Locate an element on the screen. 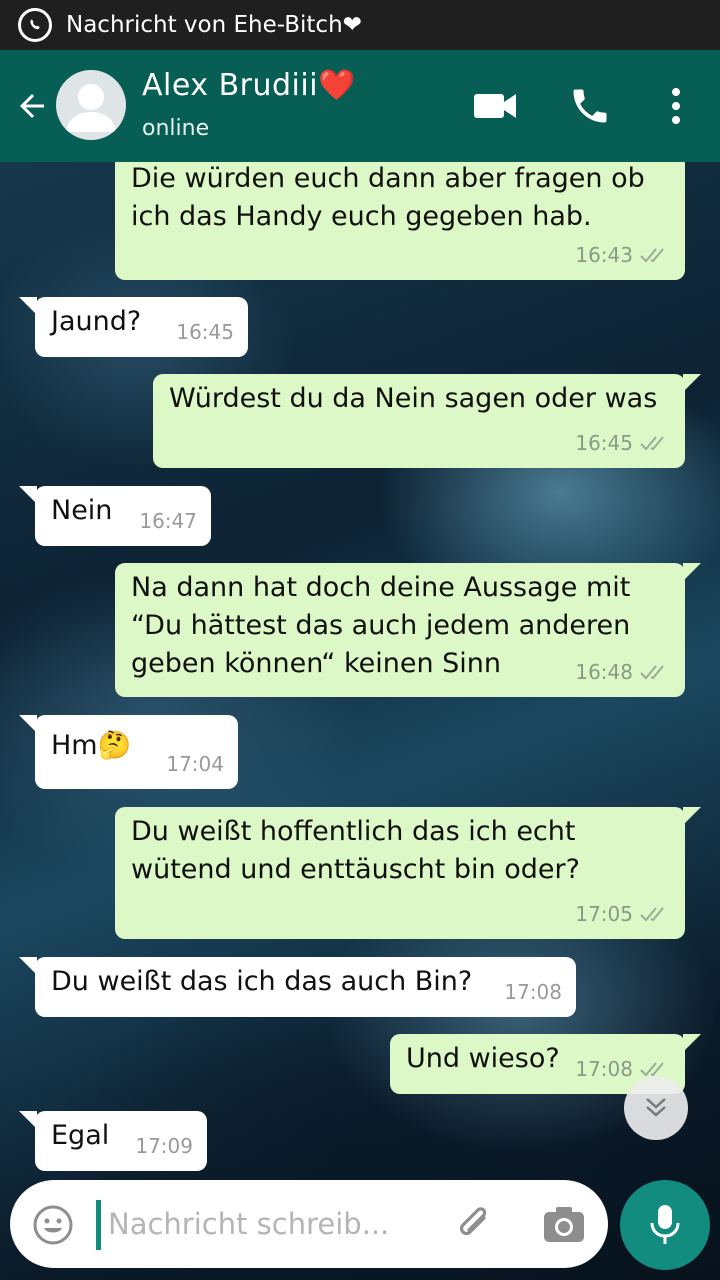 This screenshot has width=720, height=1280. message-time: 17:05 is located at coordinates (604, 914).